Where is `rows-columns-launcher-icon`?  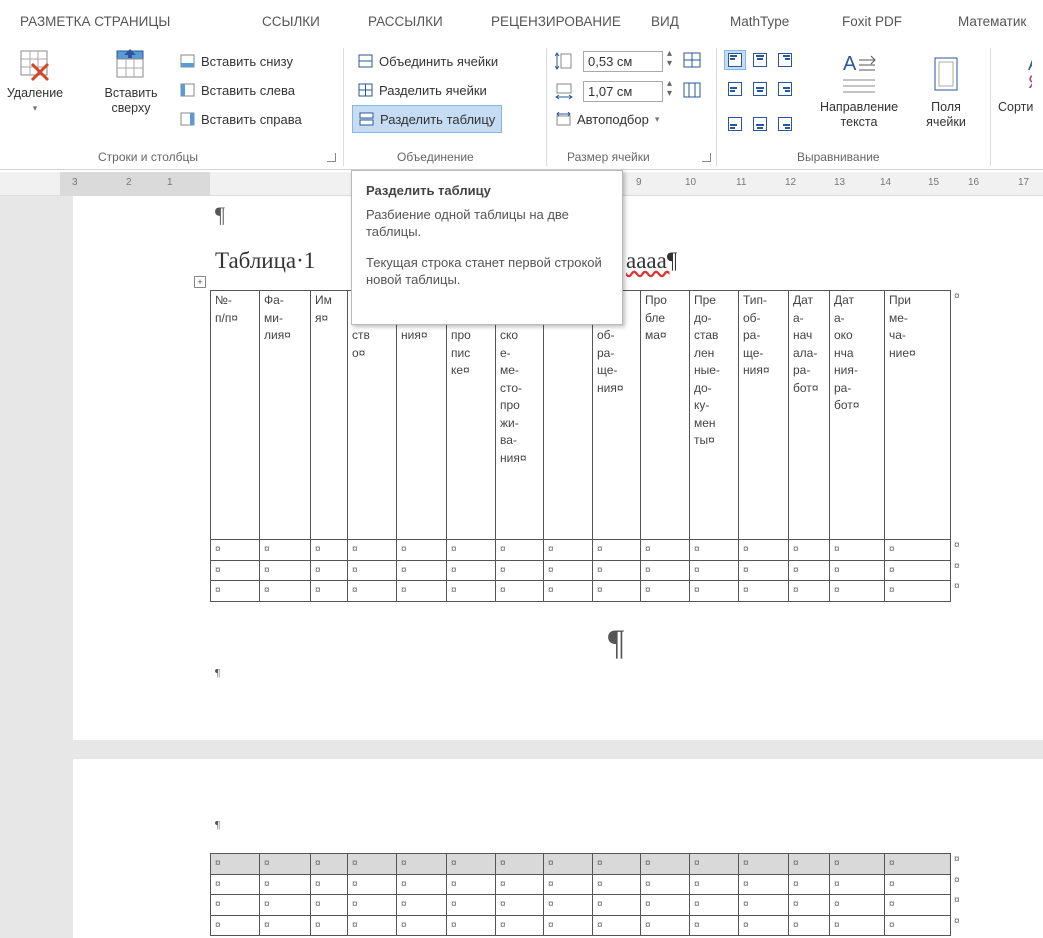 rows-columns-launcher-icon is located at coordinates (331, 157).